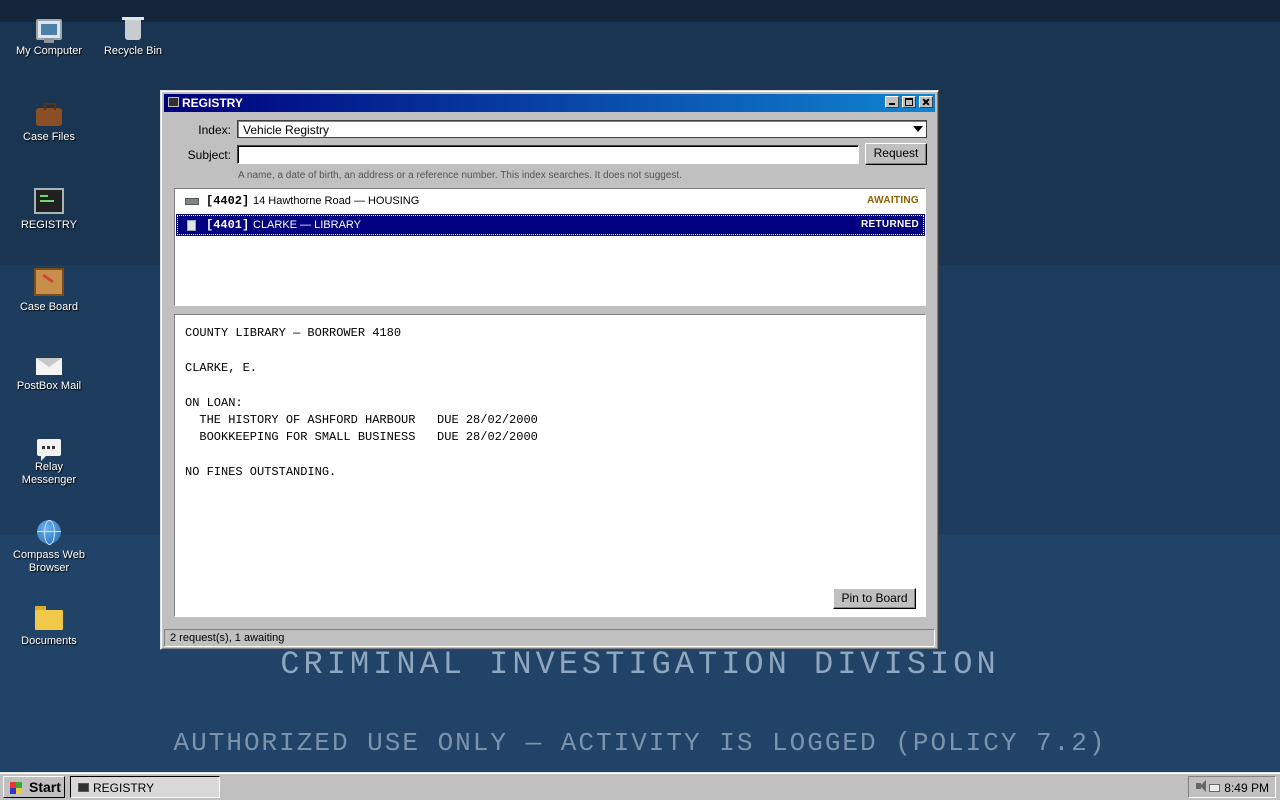 Image resolution: width=1280 pixels, height=800 pixels. Describe the element at coordinates (874, 598) in the screenshot. I see `pin-to-board-button: Pin to Board` at that location.